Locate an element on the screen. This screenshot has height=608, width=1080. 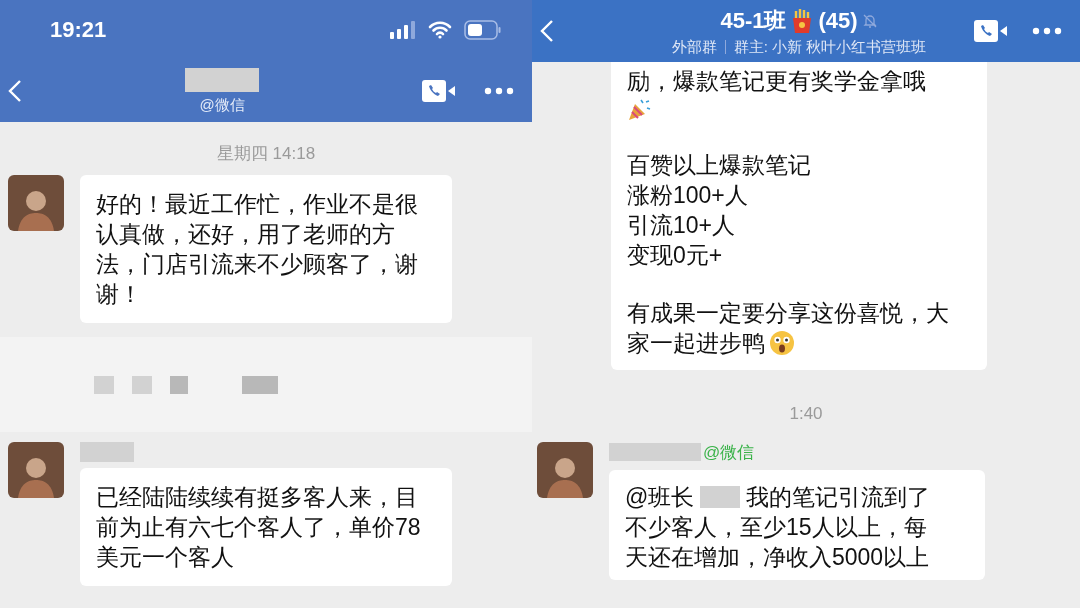
sender-source: @微信 is located at coordinates (729, 452).